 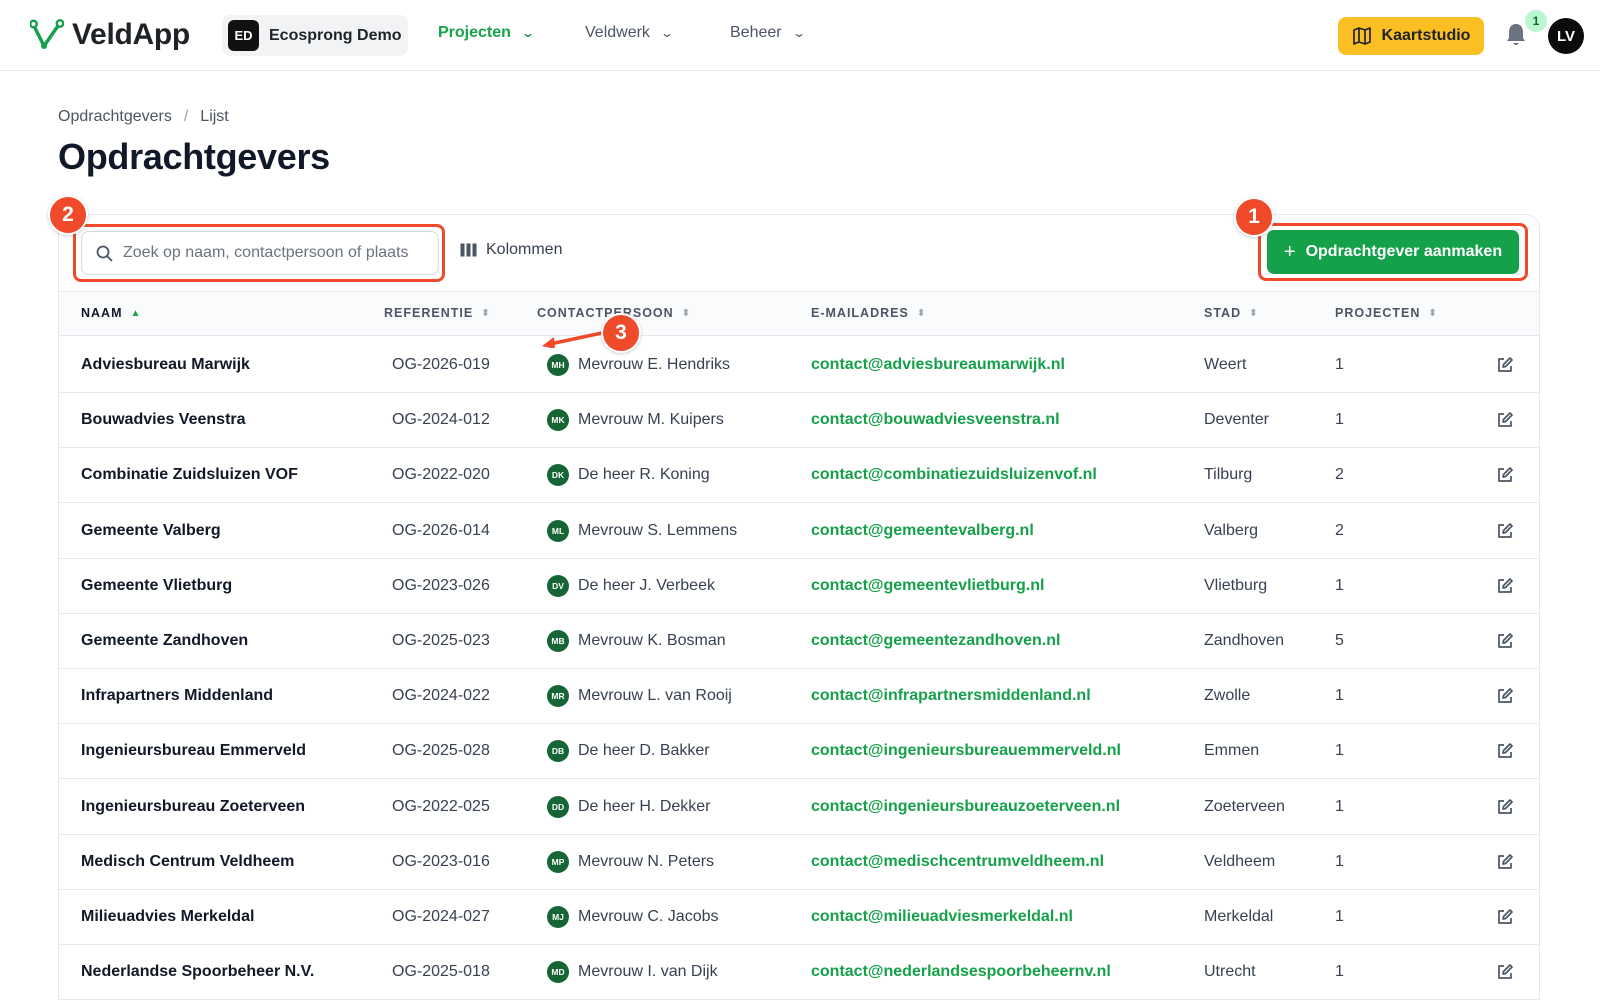 I want to click on search-icon, so click(x=104, y=253).